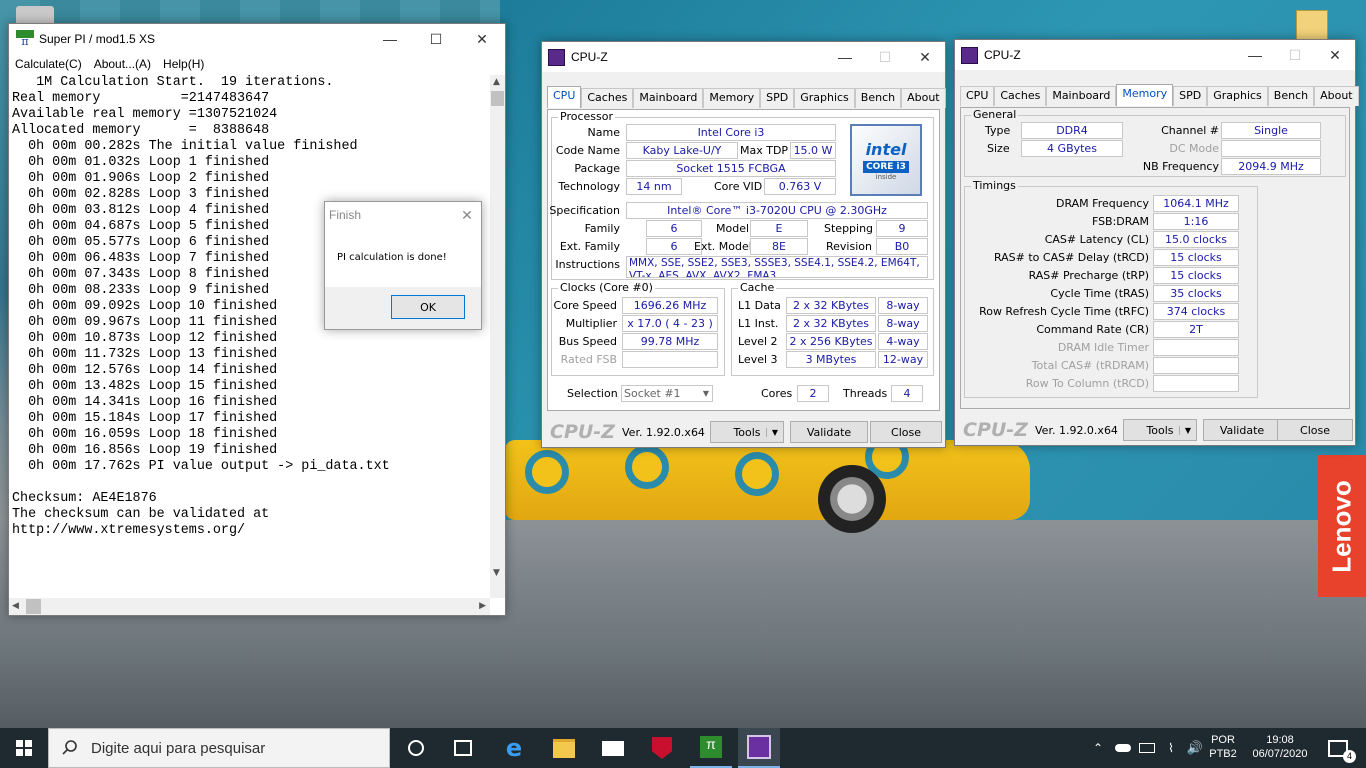  Describe the element at coordinates (1196, 293) in the screenshot. I see `timing-value: 35 clocks` at that location.